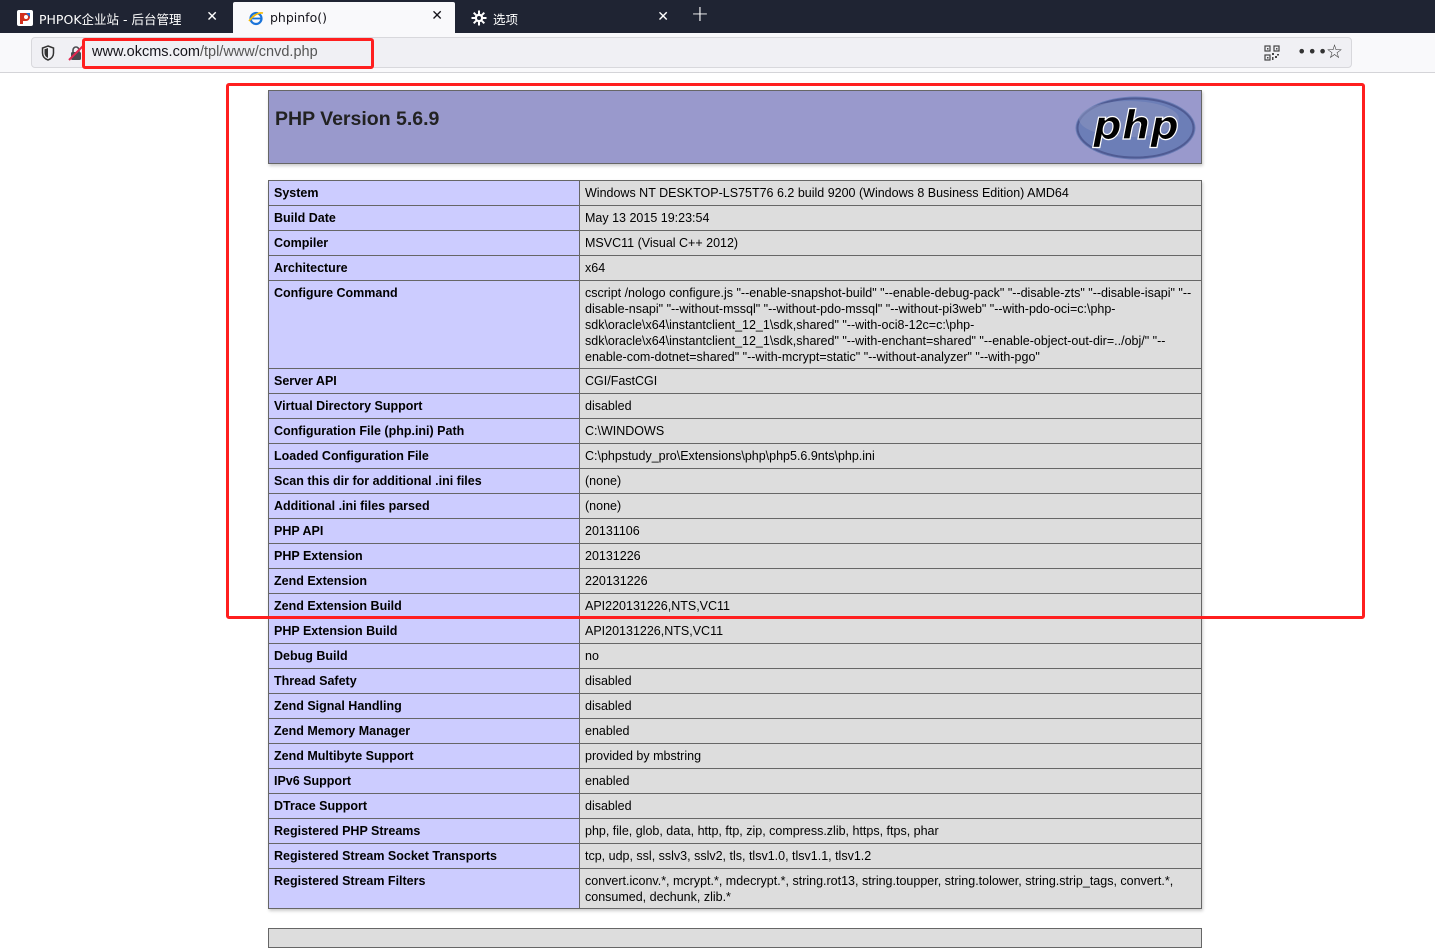 The width and height of the screenshot is (1435, 948). I want to click on setting-name: Configuration File (php.ini) Path, so click(424, 431).